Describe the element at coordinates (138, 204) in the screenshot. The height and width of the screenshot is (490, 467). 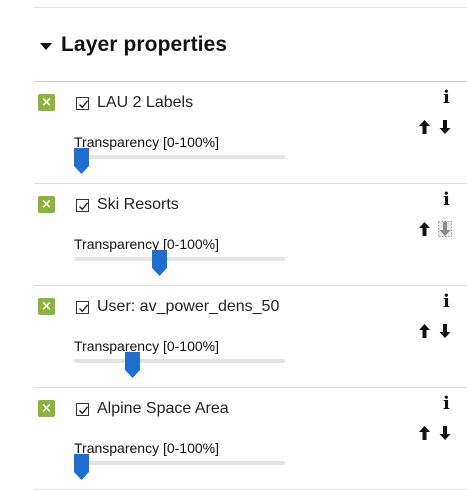
I see `layer-name: Ski Resorts` at that location.